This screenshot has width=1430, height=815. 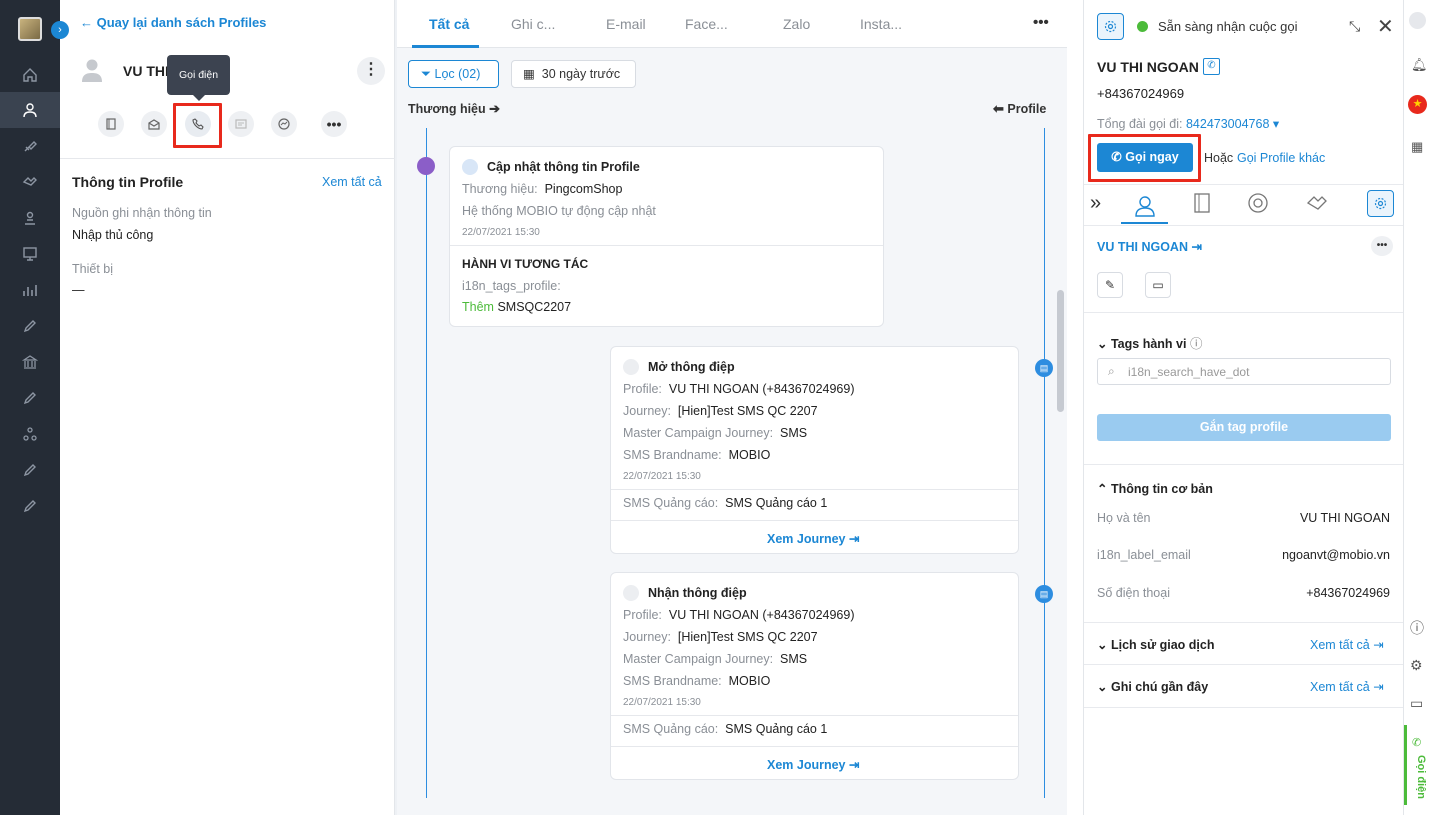 What do you see at coordinates (30, 434) in the screenshot?
I see `network-icon` at bounding box center [30, 434].